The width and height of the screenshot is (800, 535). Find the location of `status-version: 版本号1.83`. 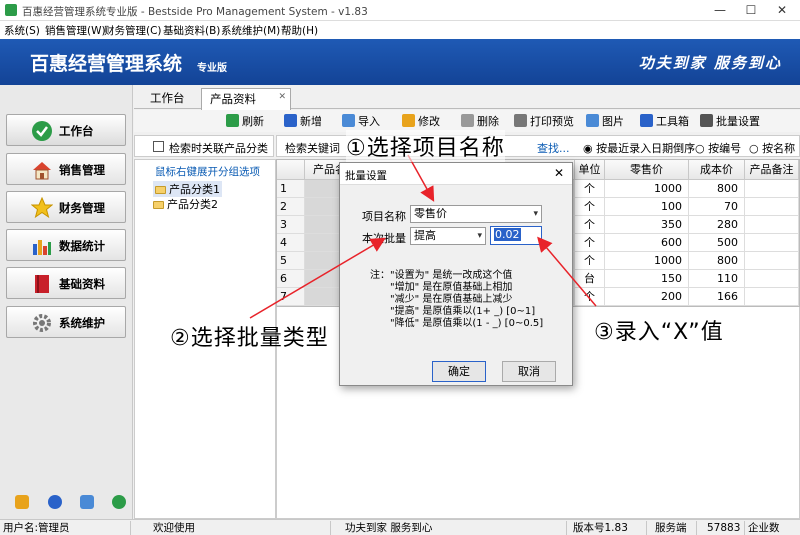

status-version: 版本号1.83 is located at coordinates (606, 528).